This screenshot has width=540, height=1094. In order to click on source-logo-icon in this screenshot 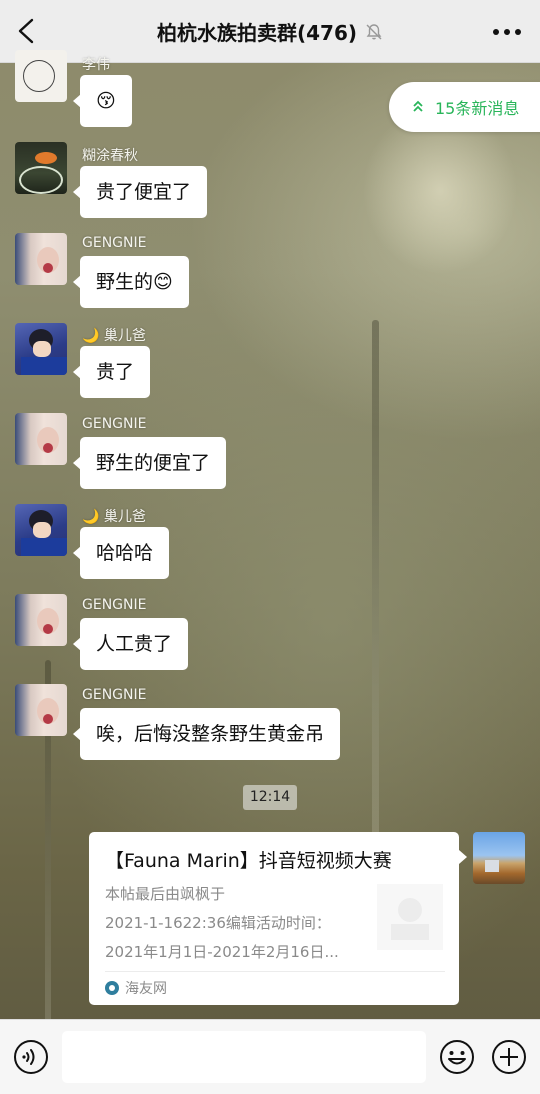, I will do `click(112, 988)`.